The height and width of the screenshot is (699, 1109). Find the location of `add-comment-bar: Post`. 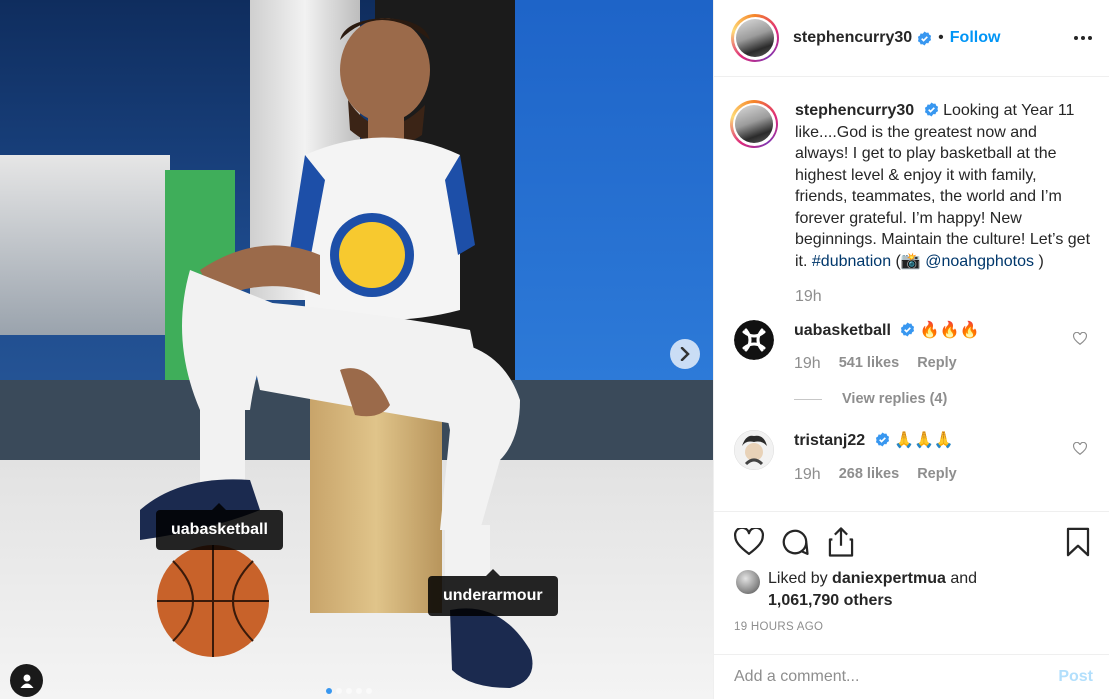

add-comment-bar: Post is located at coordinates (911, 676).